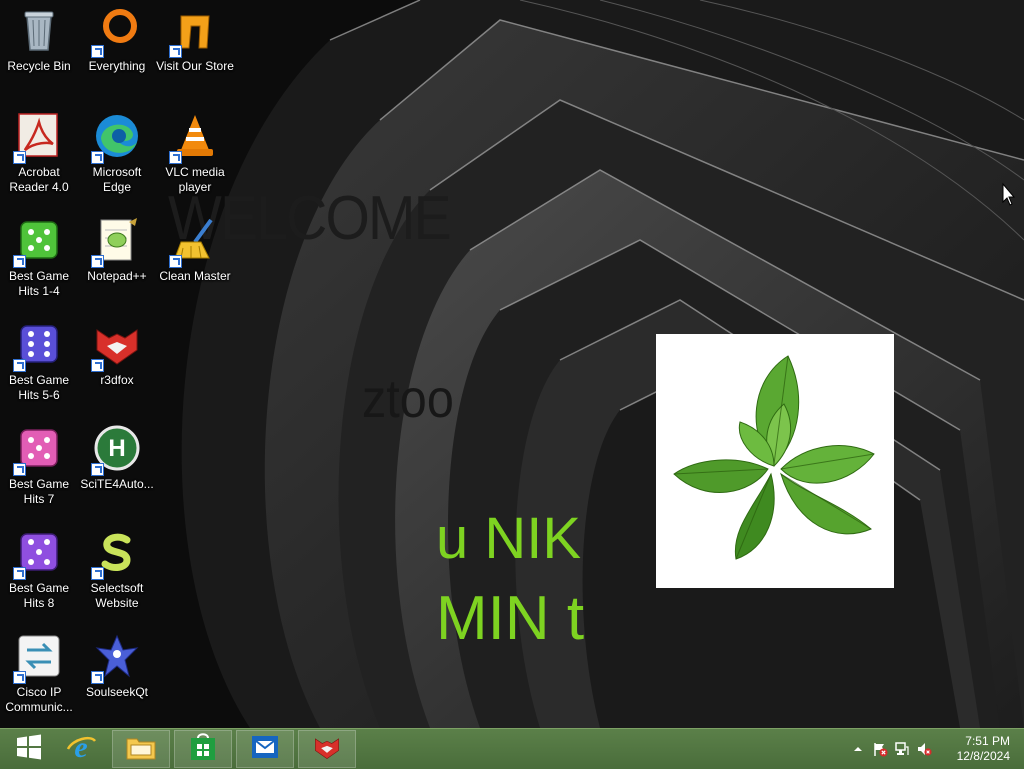 The height and width of the screenshot is (769, 1024). What do you see at coordinates (924, 749) in the screenshot?
I see `volume-muted-icon` at bounding box center [924, 749].